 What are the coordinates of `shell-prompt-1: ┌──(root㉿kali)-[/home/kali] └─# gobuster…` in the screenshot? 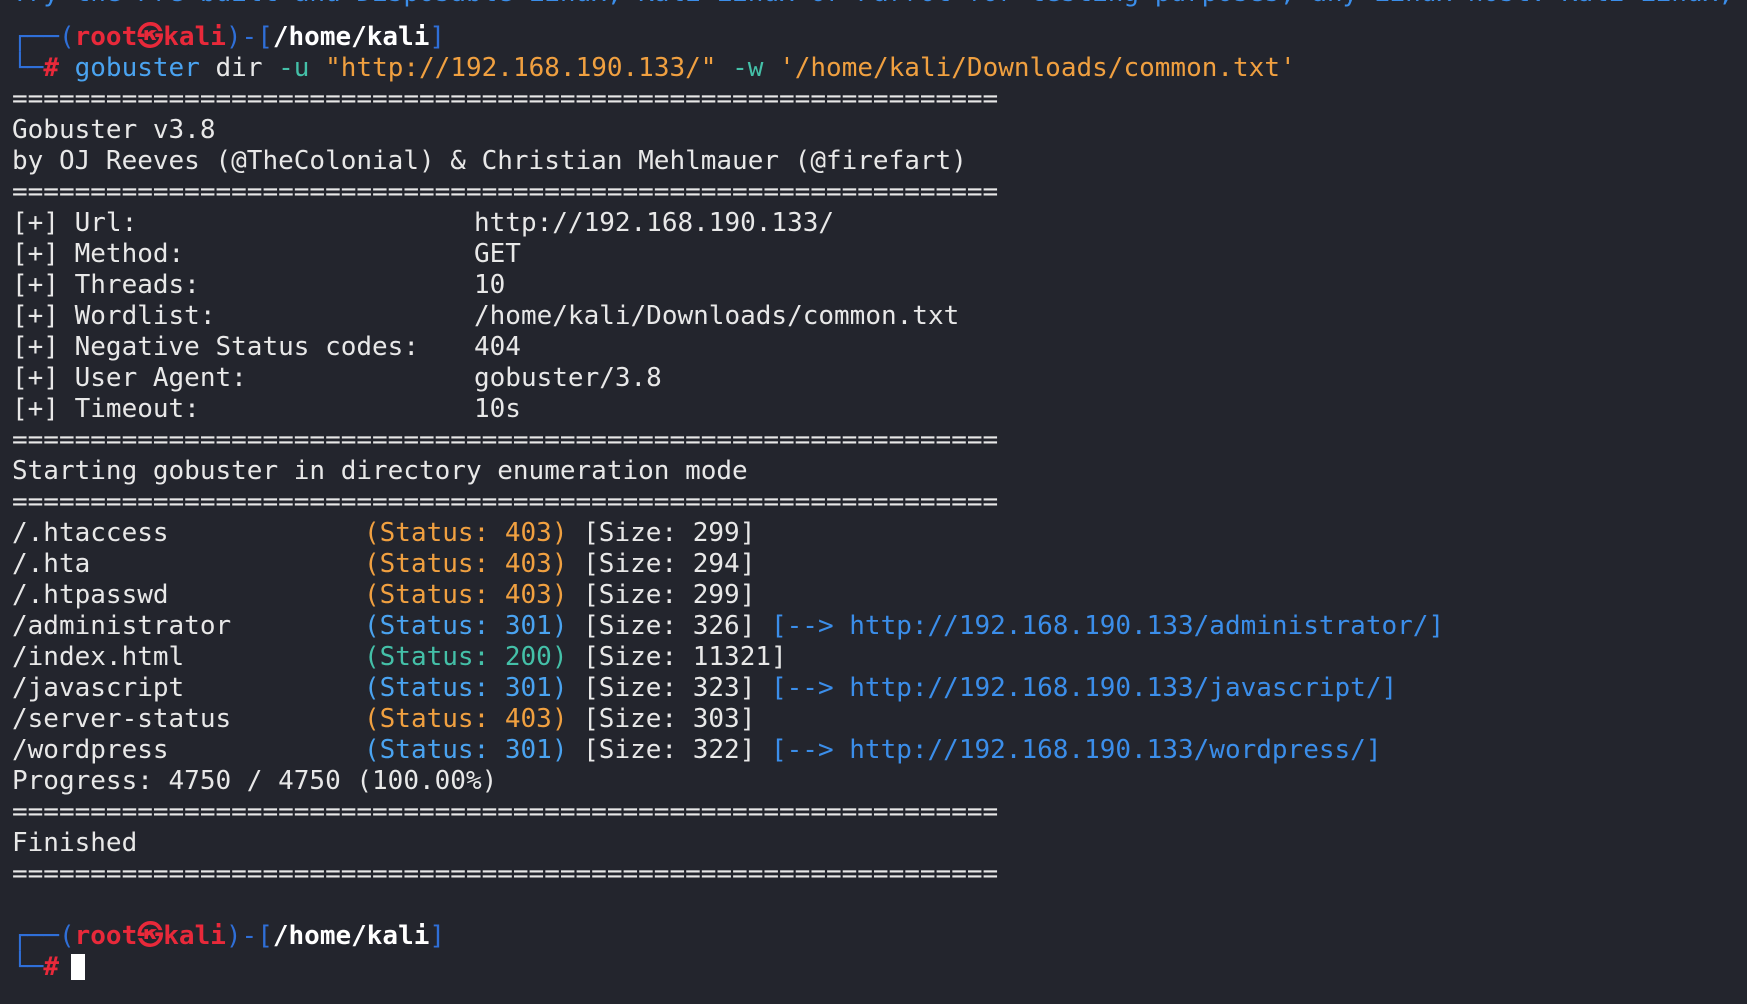 It's located at (879, 53).